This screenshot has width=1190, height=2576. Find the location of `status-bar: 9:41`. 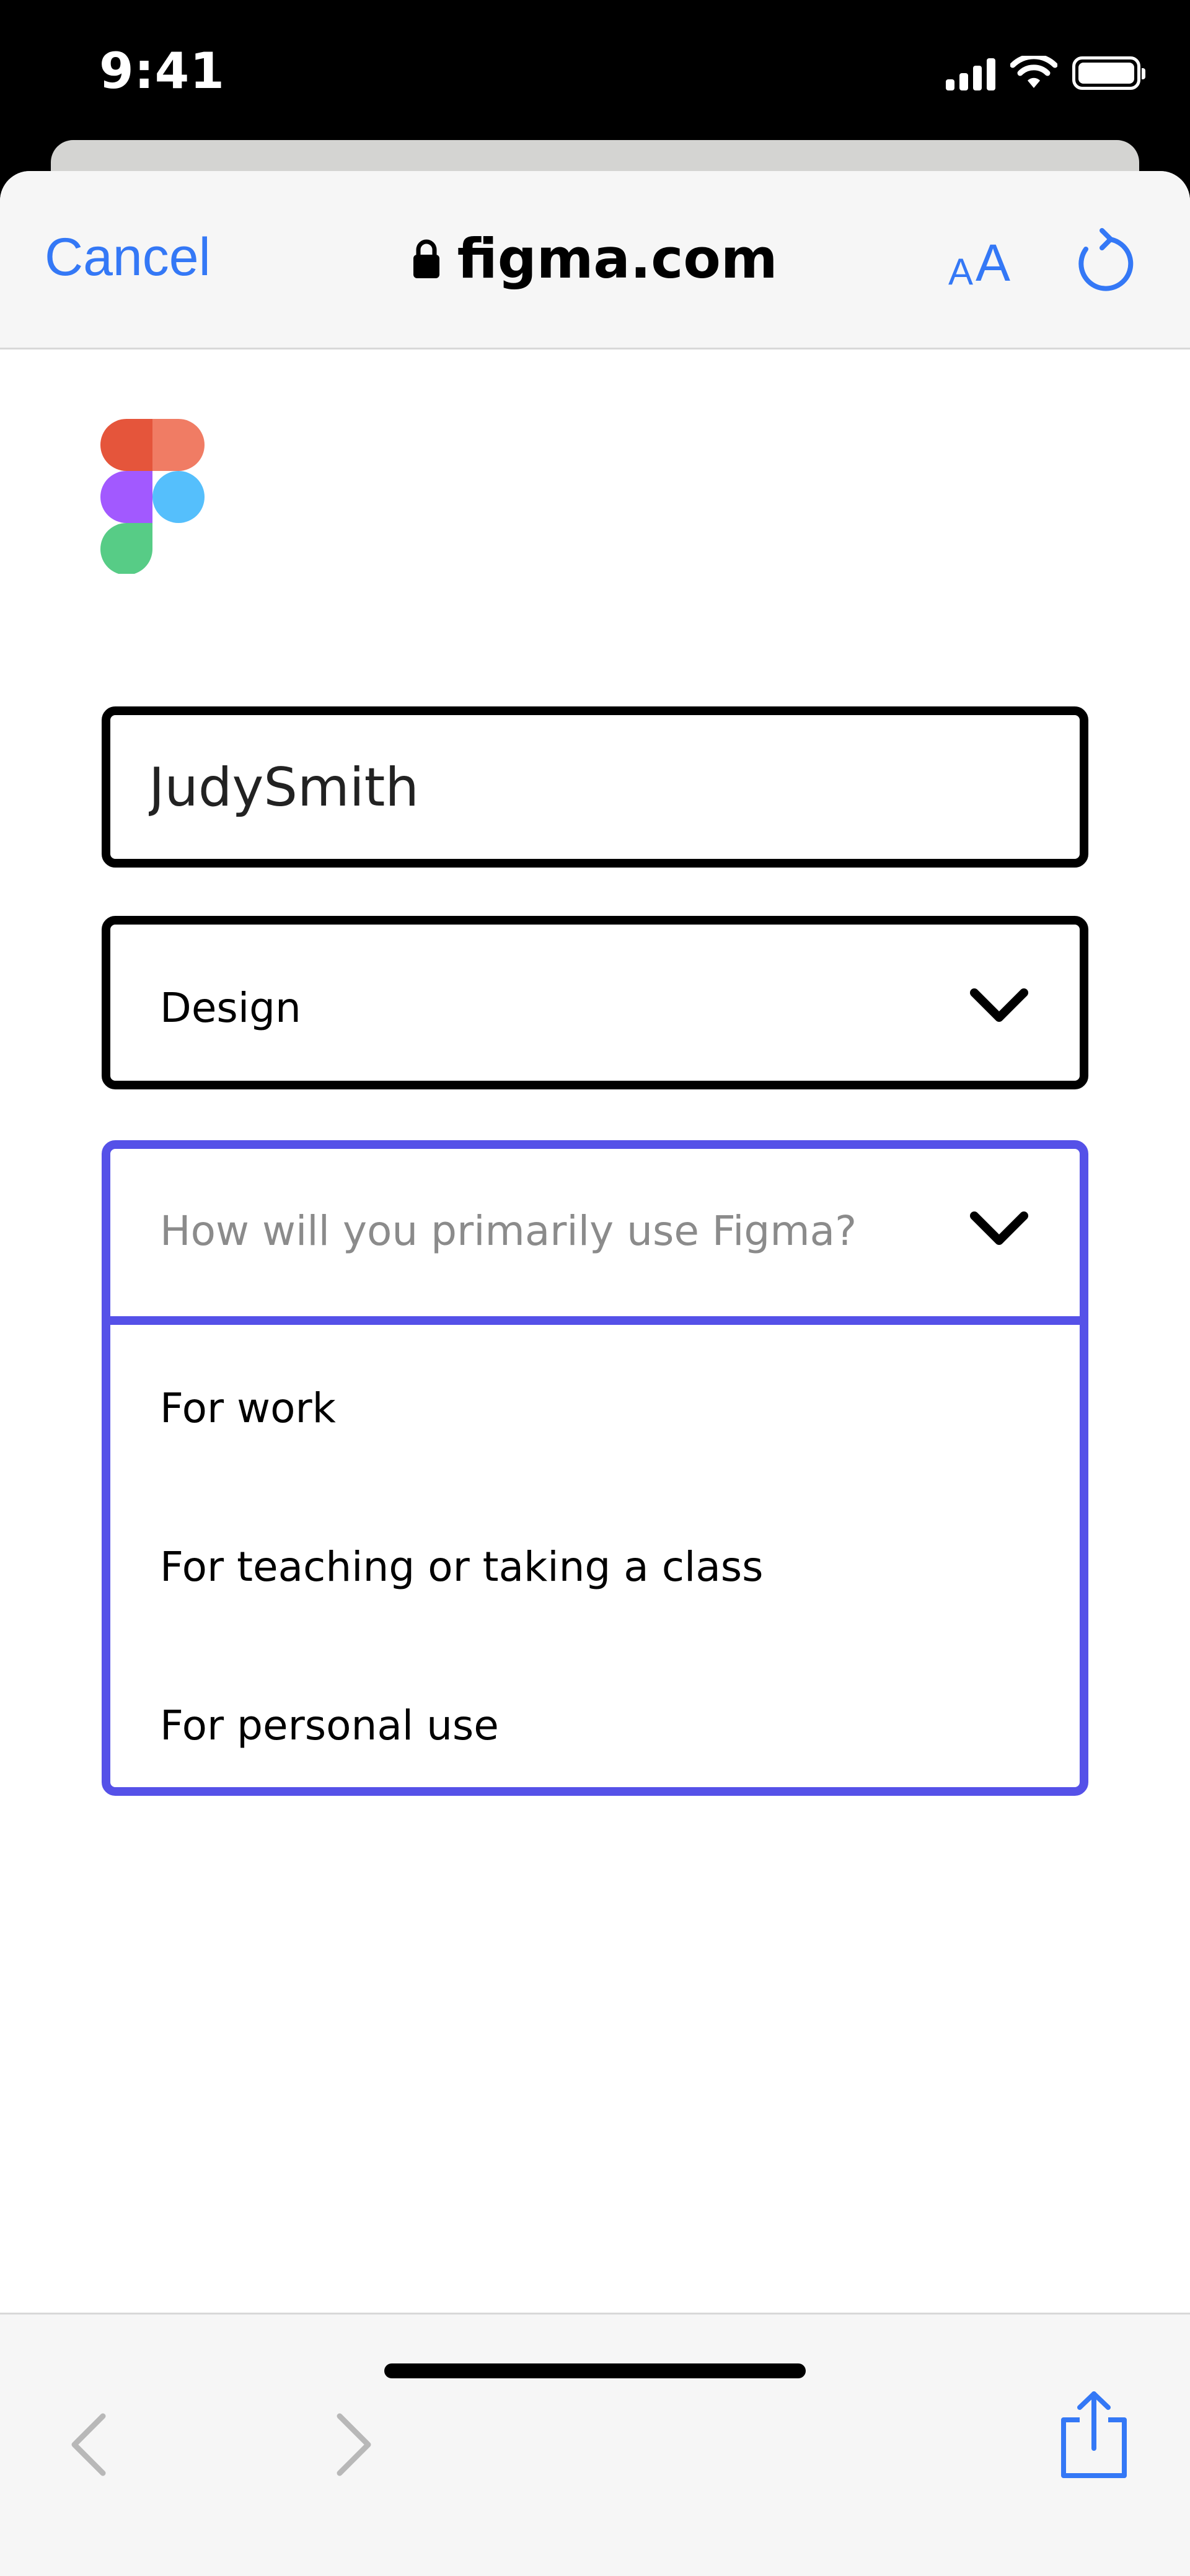

status-bar: 9:41 is located at coordinates (595, 71).